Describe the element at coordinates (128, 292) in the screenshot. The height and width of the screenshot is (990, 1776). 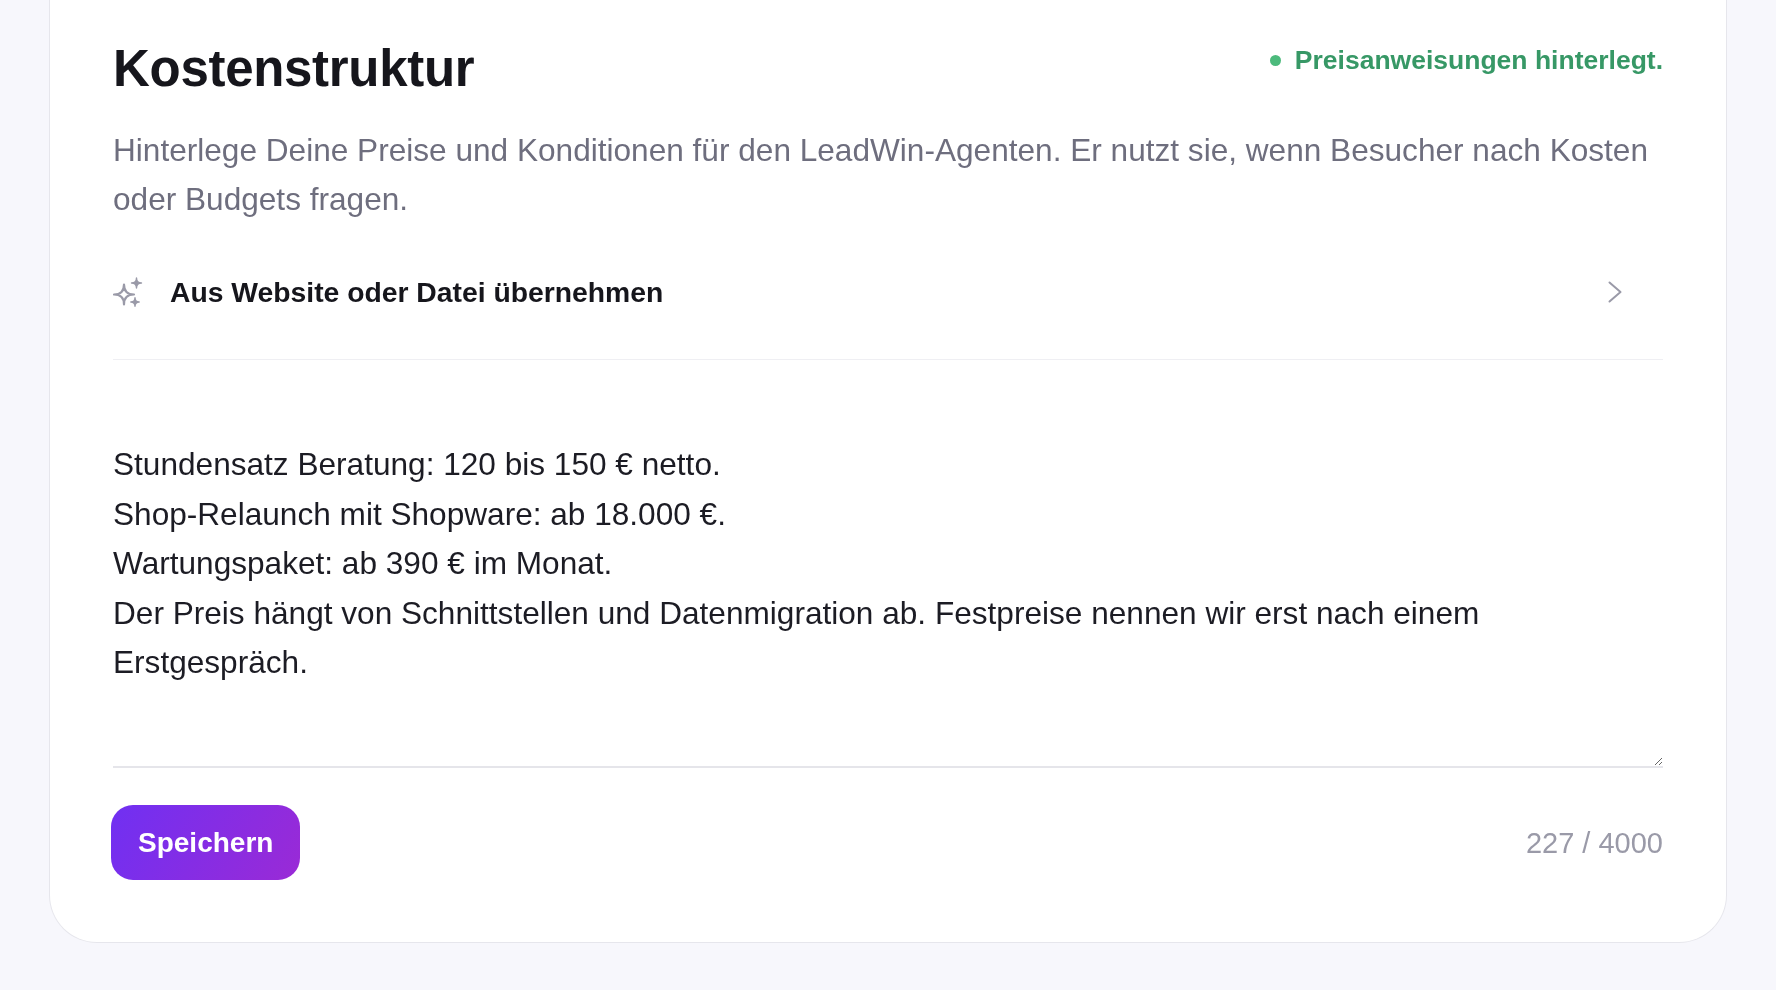
I see `sparkles-icon` at that location.